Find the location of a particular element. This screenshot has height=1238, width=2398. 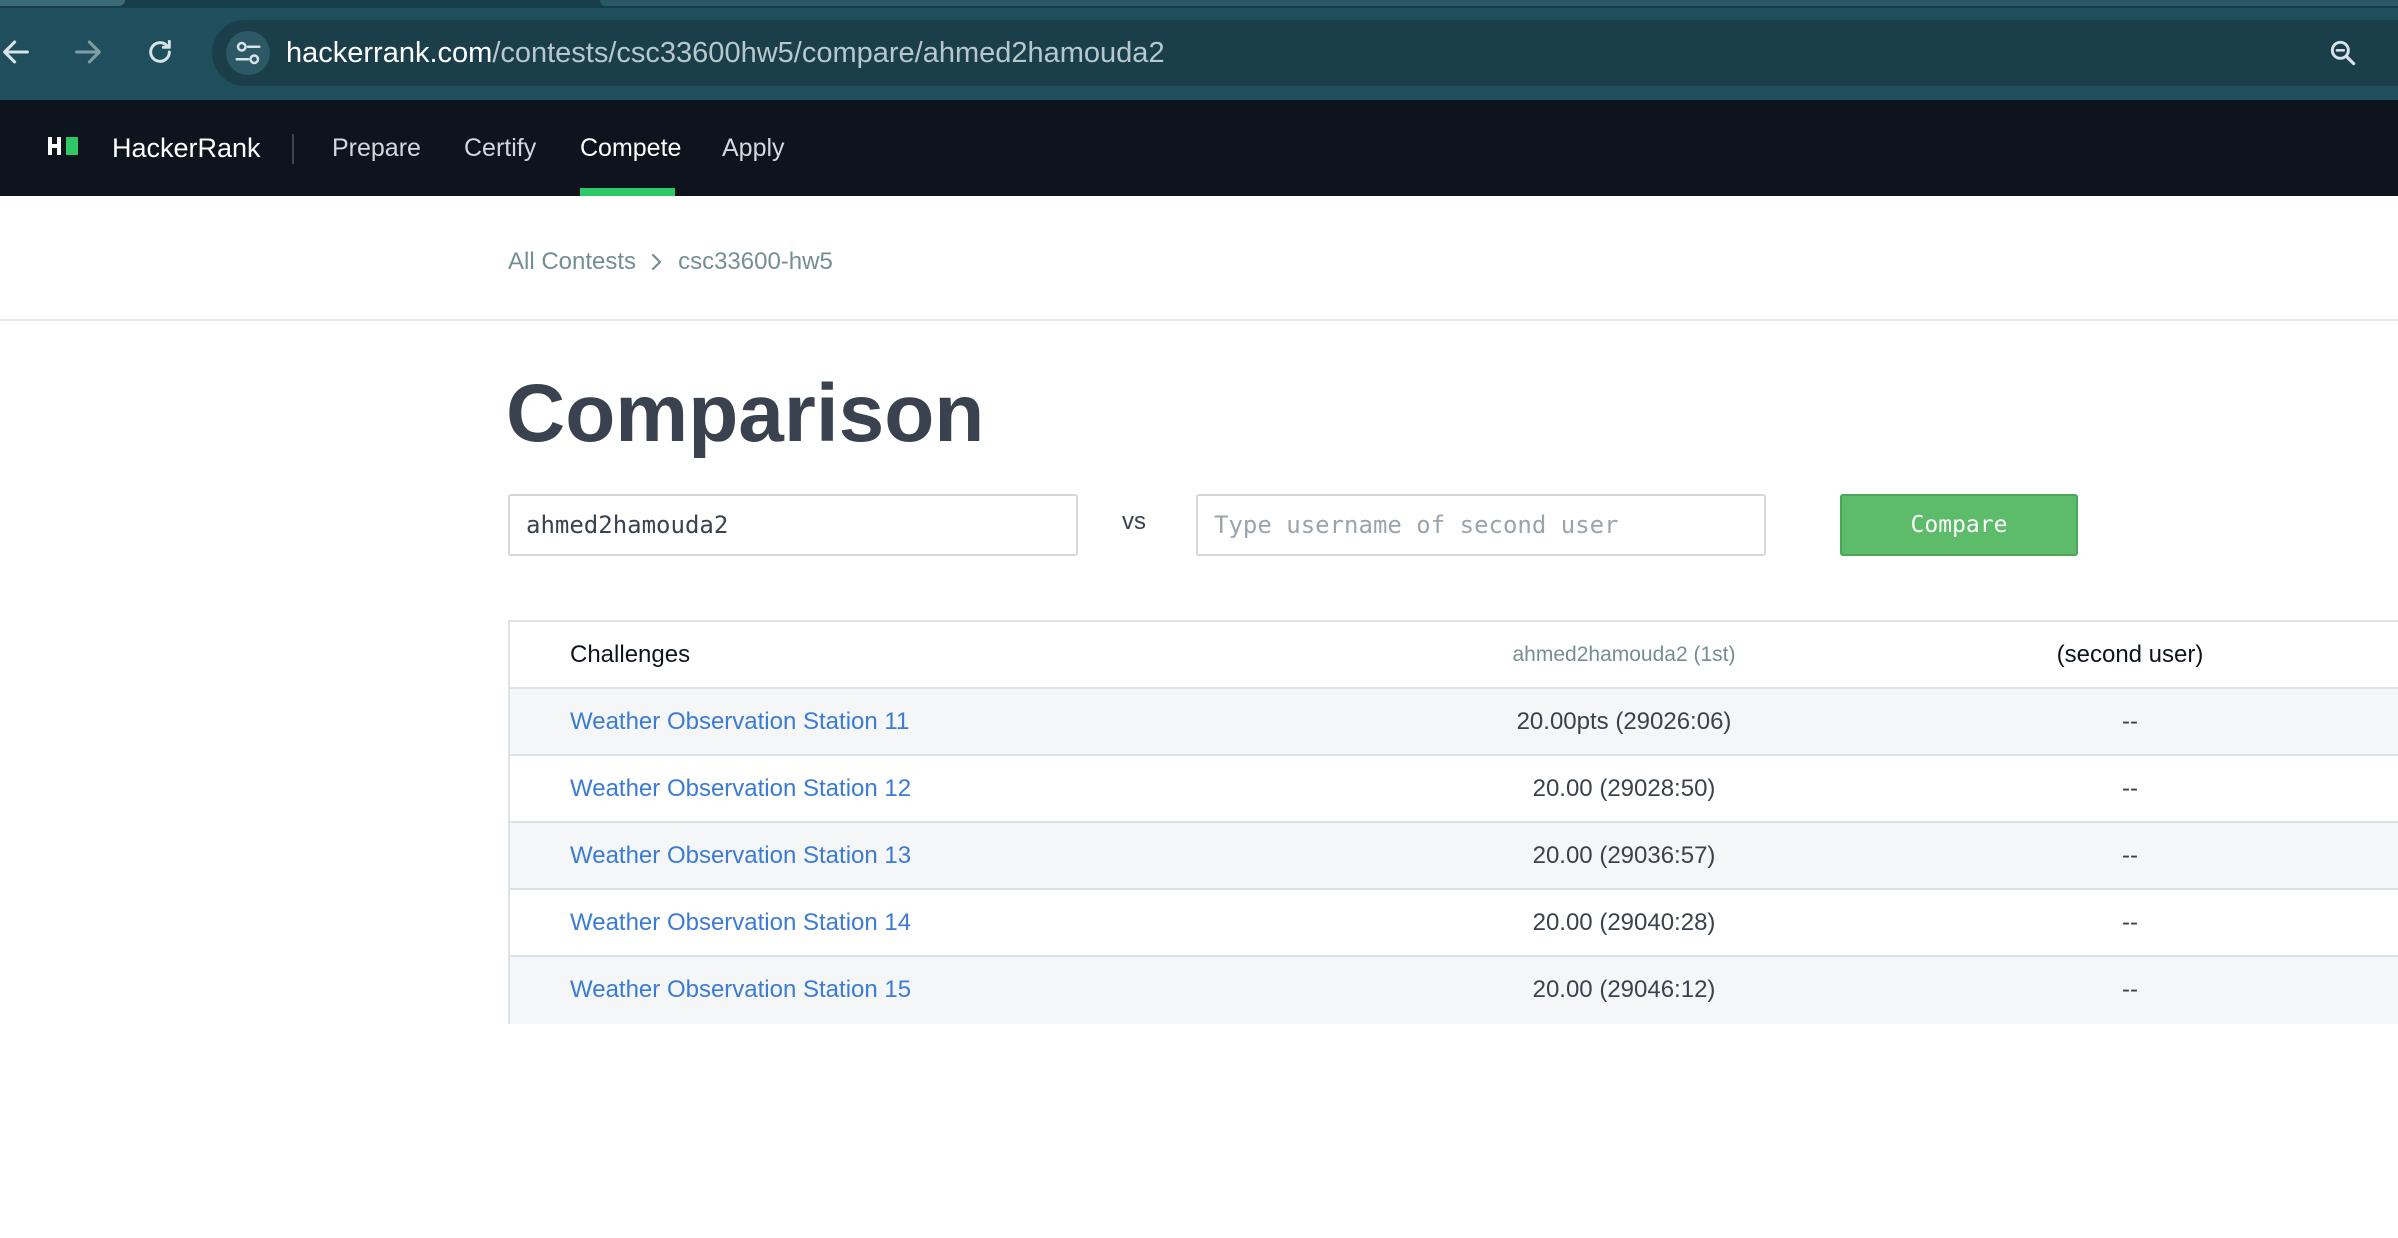

tab-strip is located at coordinates (1199, 4).